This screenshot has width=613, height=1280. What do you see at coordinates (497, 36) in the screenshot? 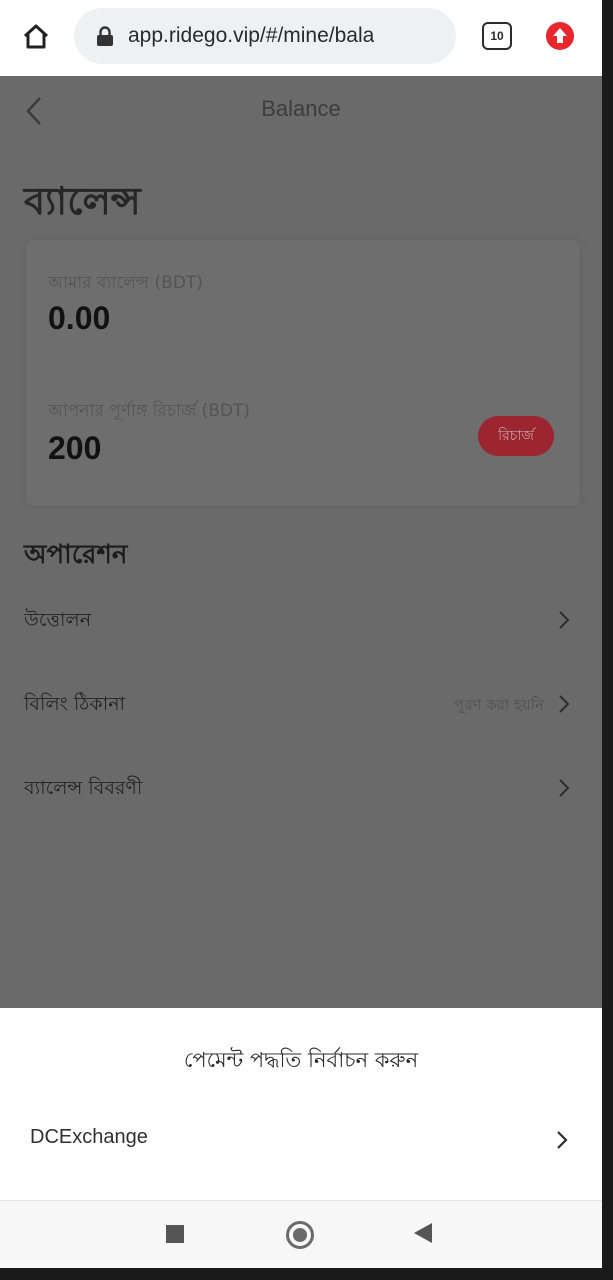
I see `tab-count-button: 10` at bounding box center [497, 36].